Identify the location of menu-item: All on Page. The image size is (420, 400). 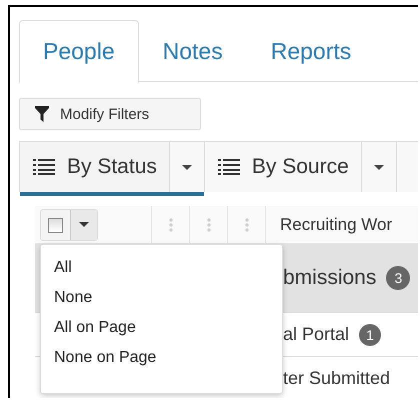
(161, 330).